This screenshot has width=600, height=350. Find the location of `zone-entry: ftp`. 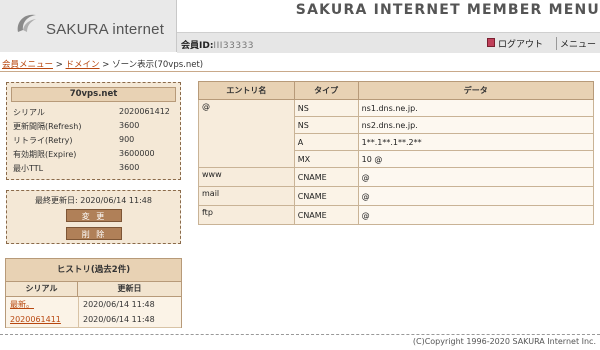

zone-entry: ftp is located at coordinates (246, 215).